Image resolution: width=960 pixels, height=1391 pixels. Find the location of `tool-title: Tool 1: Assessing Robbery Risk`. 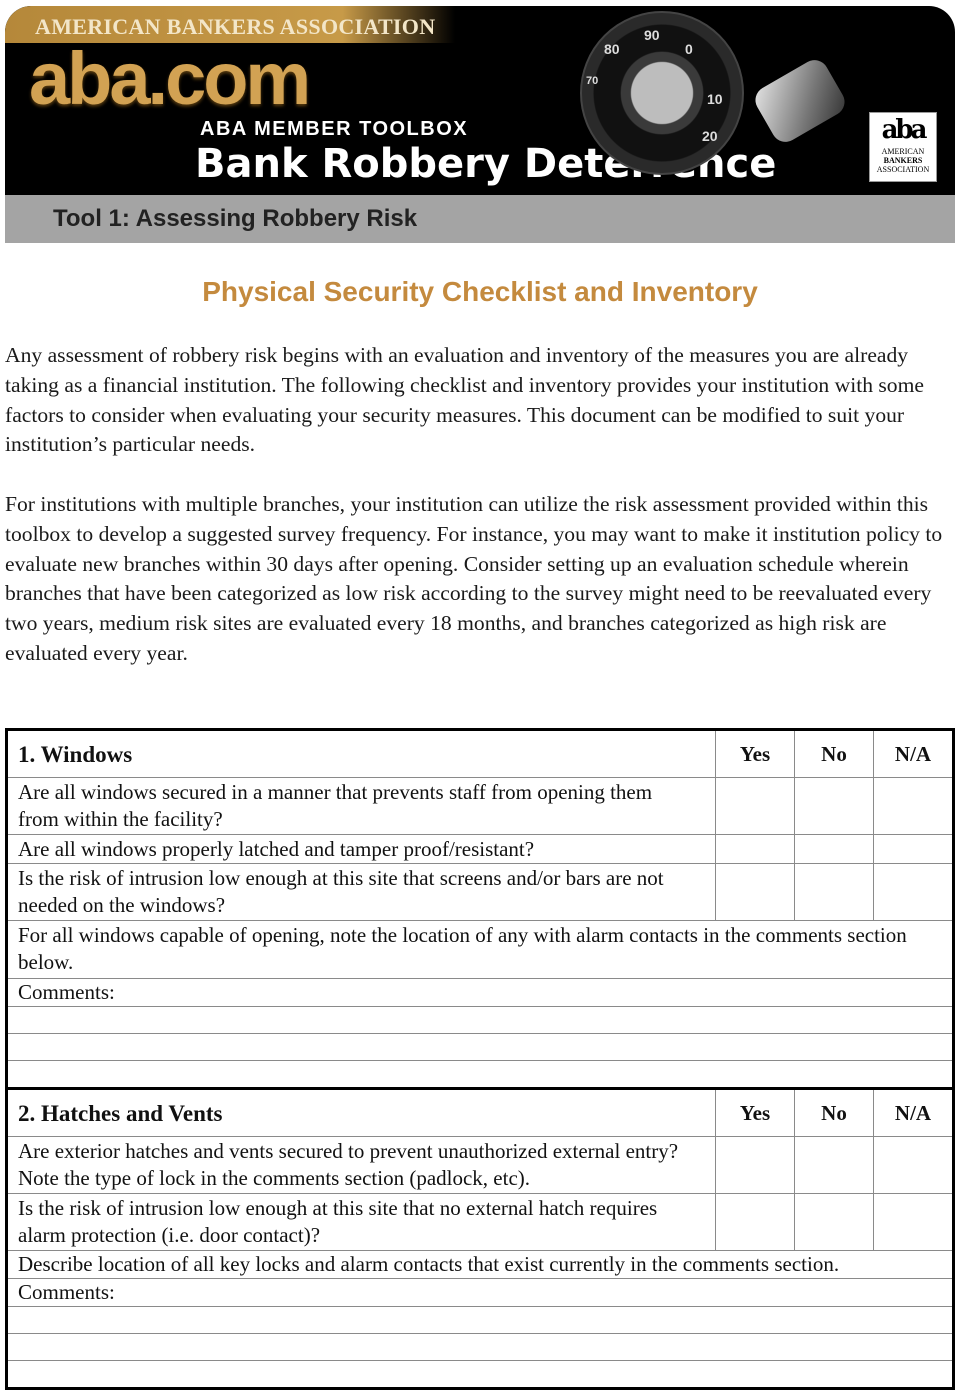

tool-title: Tool 1: Assessing Robbery Risk is located at coordinates (235, 218).